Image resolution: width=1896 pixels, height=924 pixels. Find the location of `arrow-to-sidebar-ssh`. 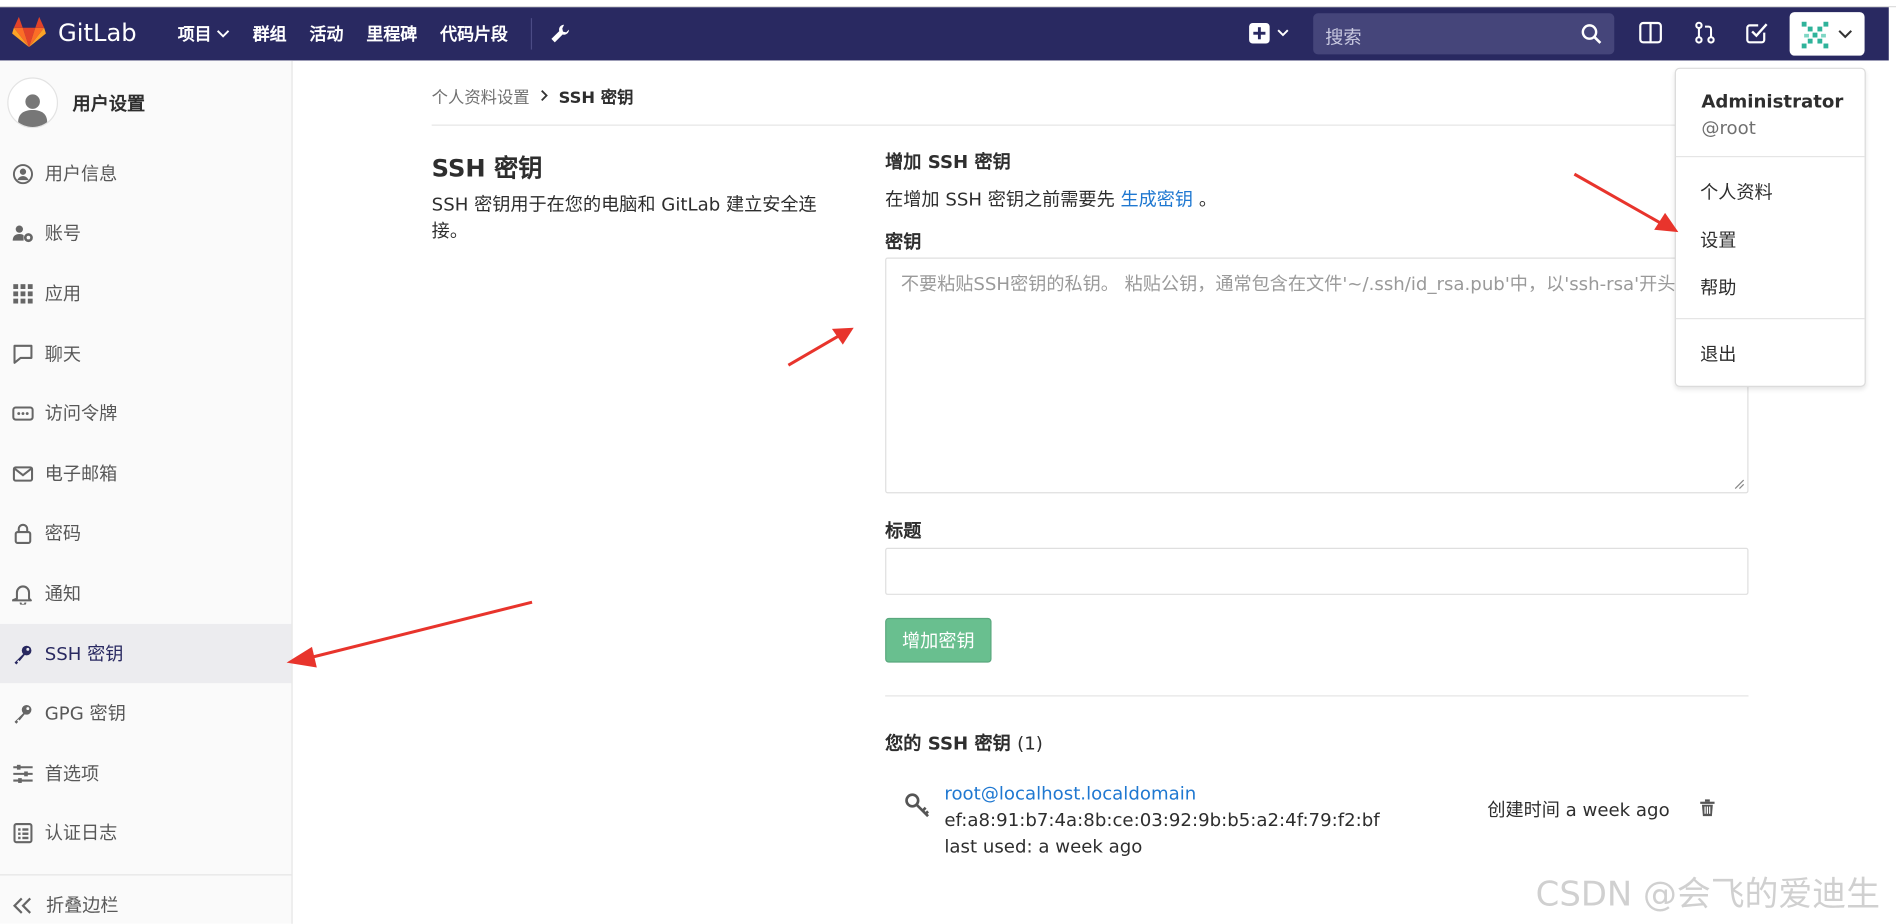

arrow-to-sidebar-ssh is located at coordinates (409, 634).